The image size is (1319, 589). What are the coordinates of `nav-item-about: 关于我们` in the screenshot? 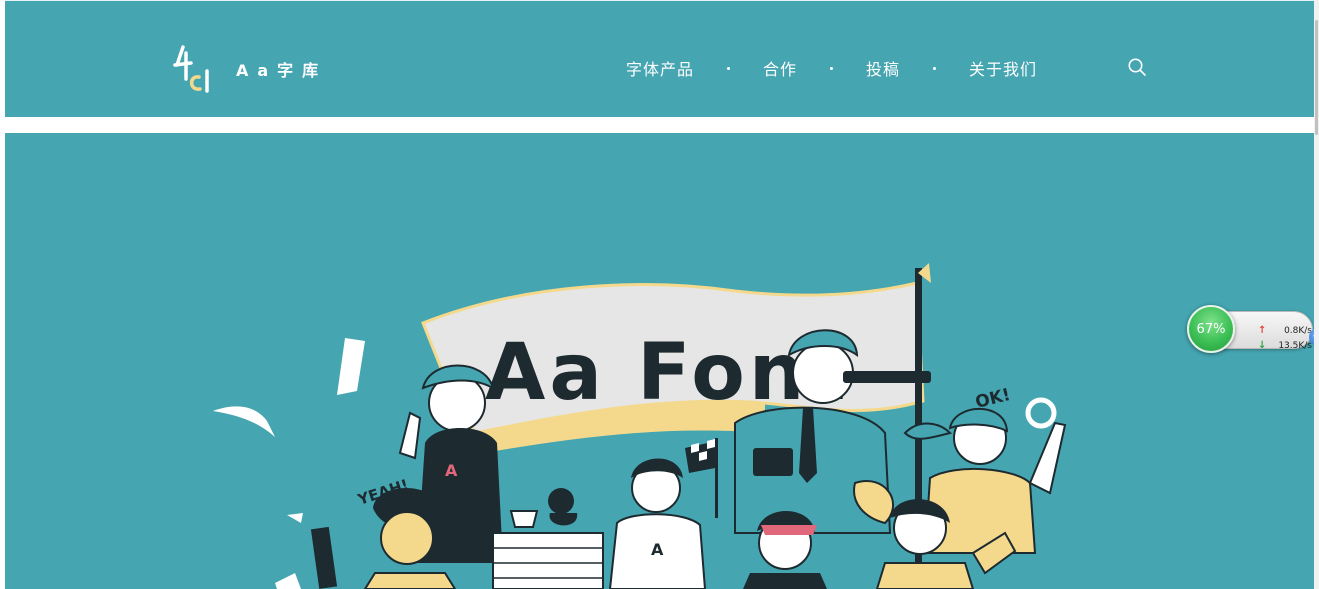 It's located at (1003, 68).